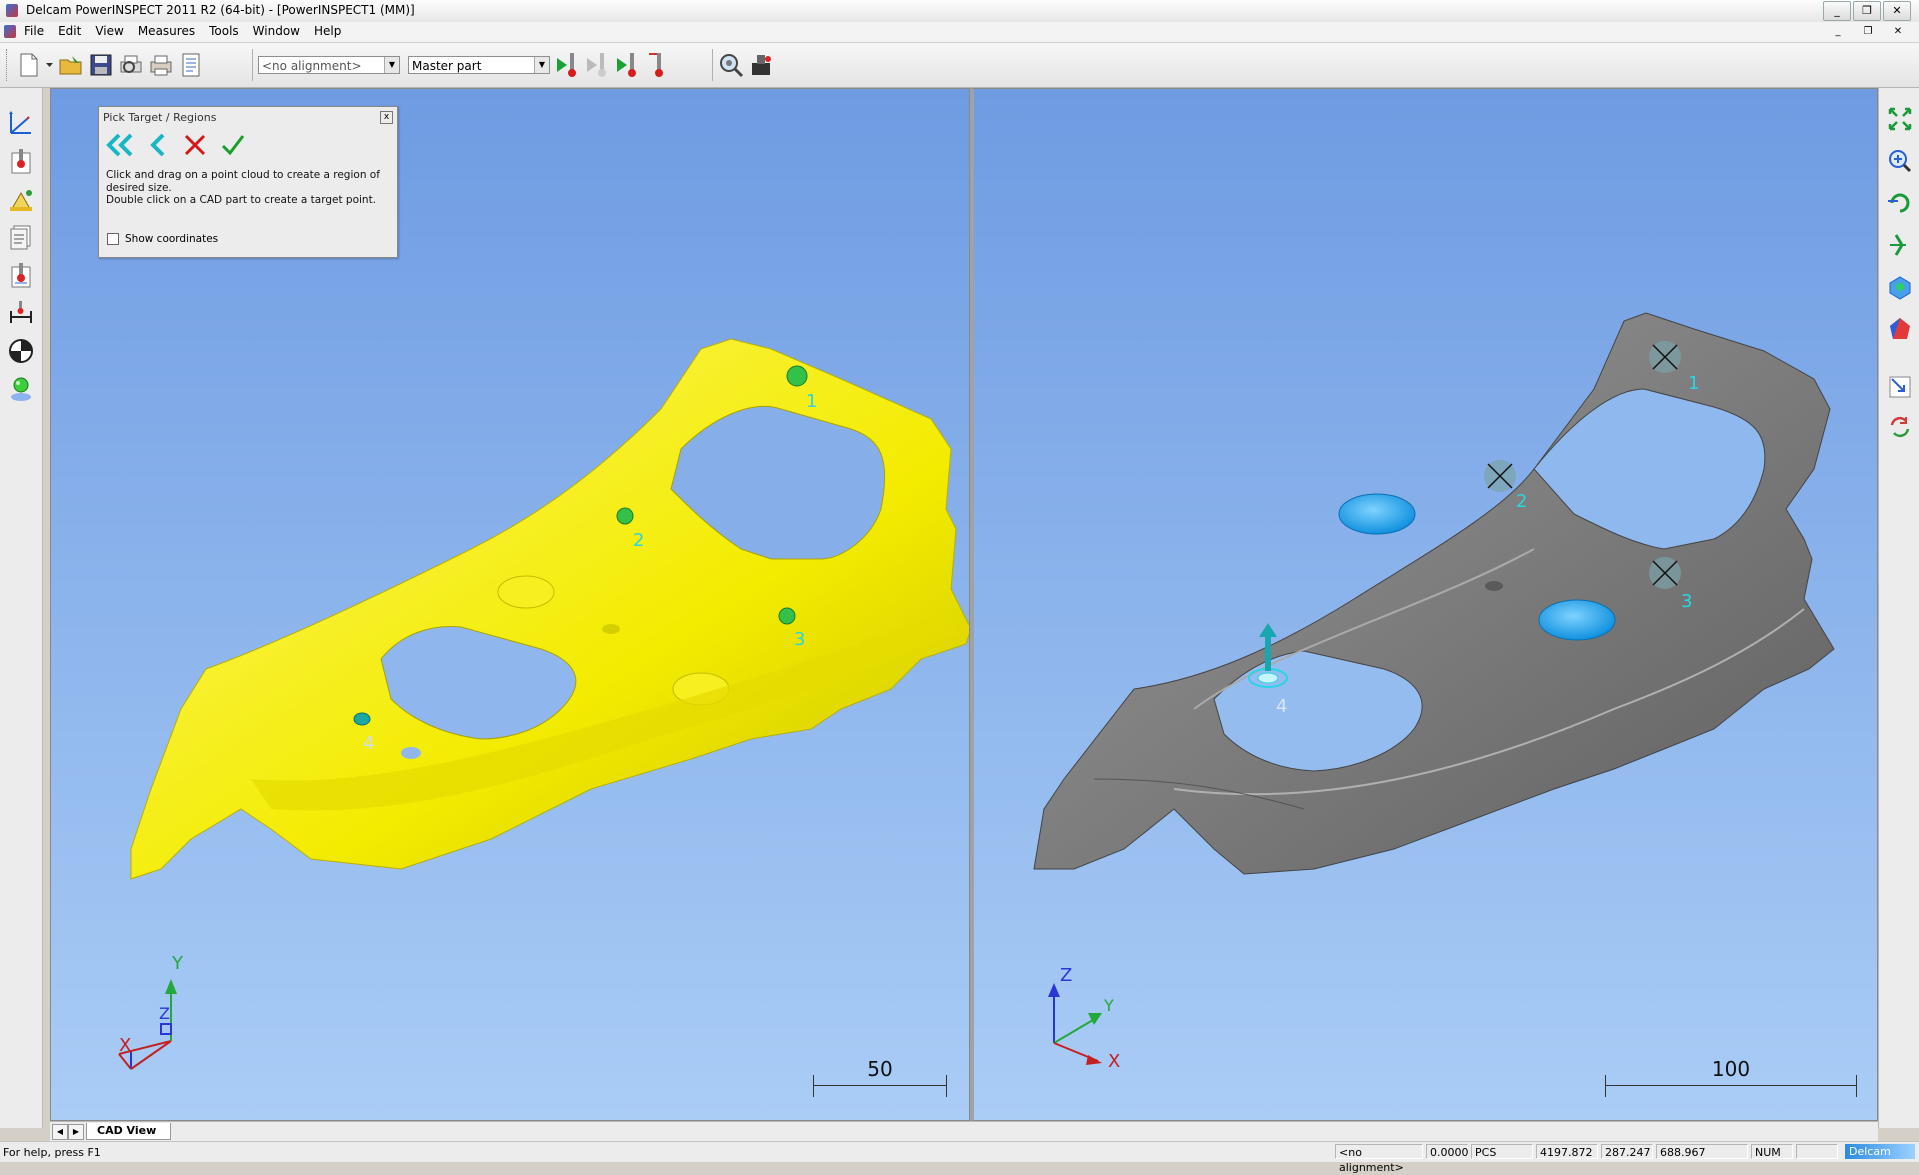  Describe the element at coordinates (1502, 1151) in the screenshot. I see `status-coordinate-system: PCS` at that location.